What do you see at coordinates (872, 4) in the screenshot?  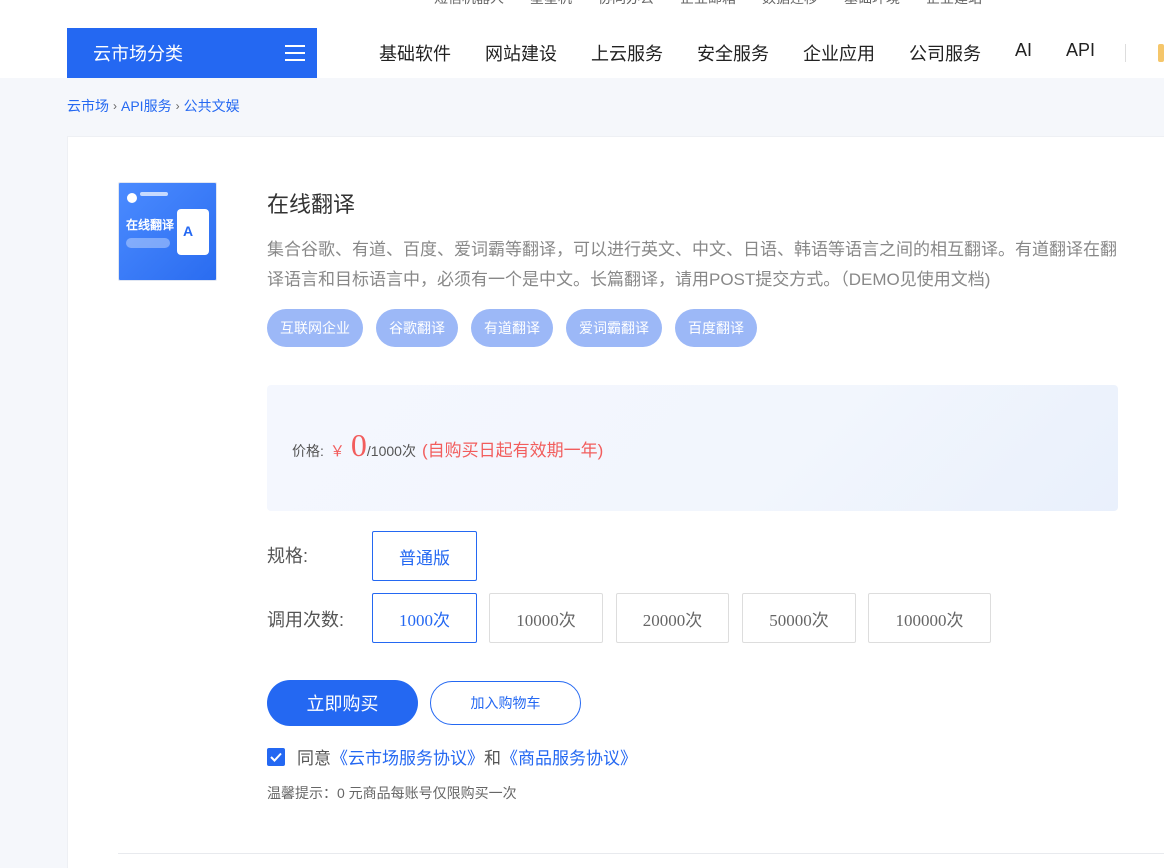 I see `top-link: 基础环境` at bounding box center [872, 4].